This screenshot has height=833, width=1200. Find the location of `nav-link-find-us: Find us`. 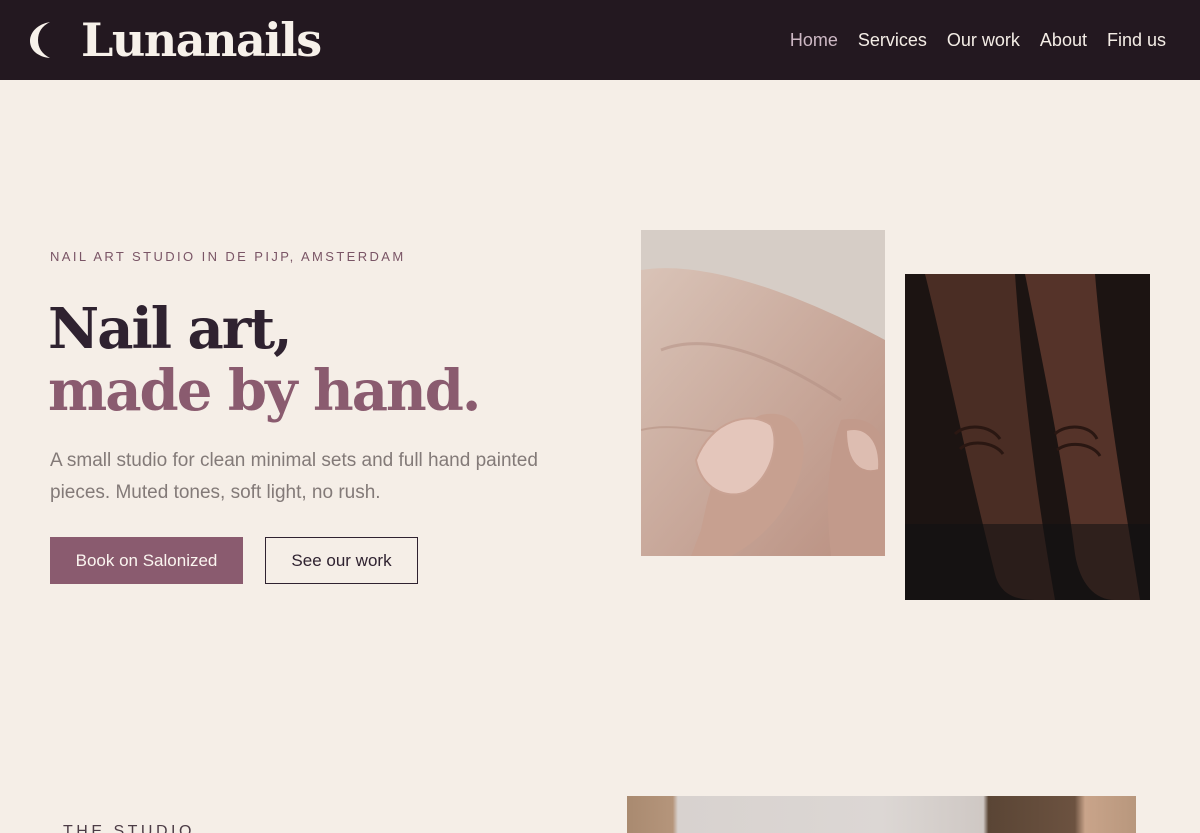

nav-link-find-us: Find us is located at coordinates (1136, 40).